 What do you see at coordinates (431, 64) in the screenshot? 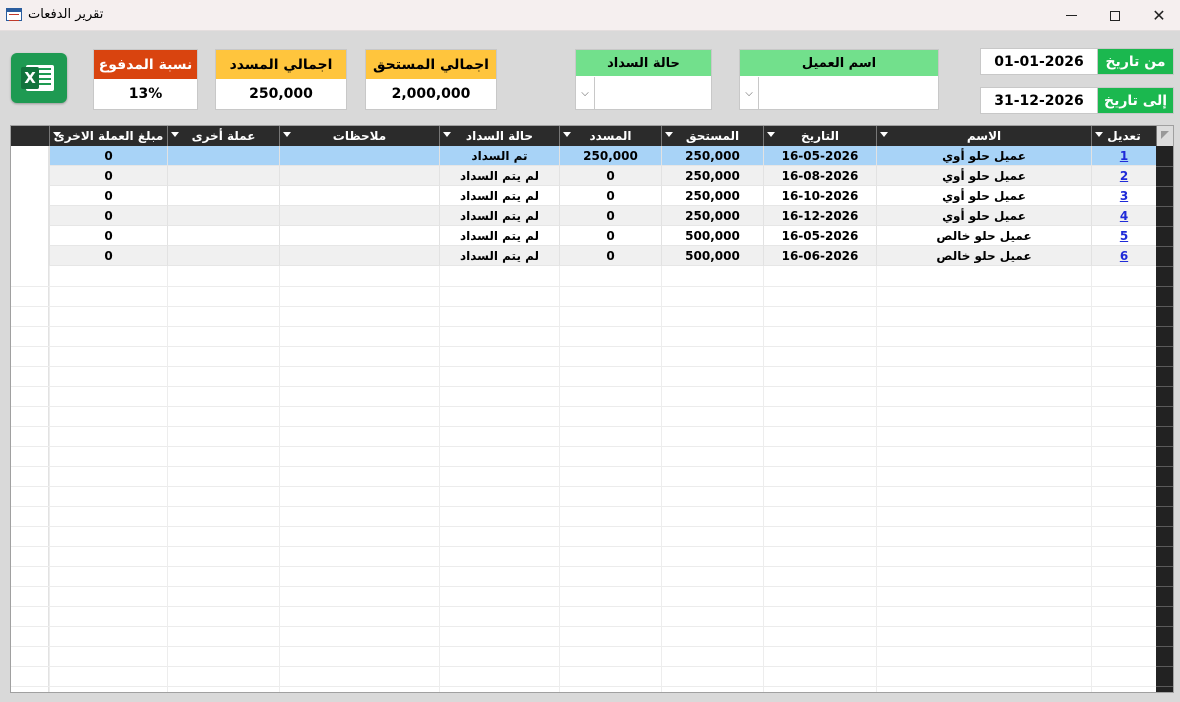
I see `total-due-label: اجمالي المستحق` at bounding box center [431, 64].